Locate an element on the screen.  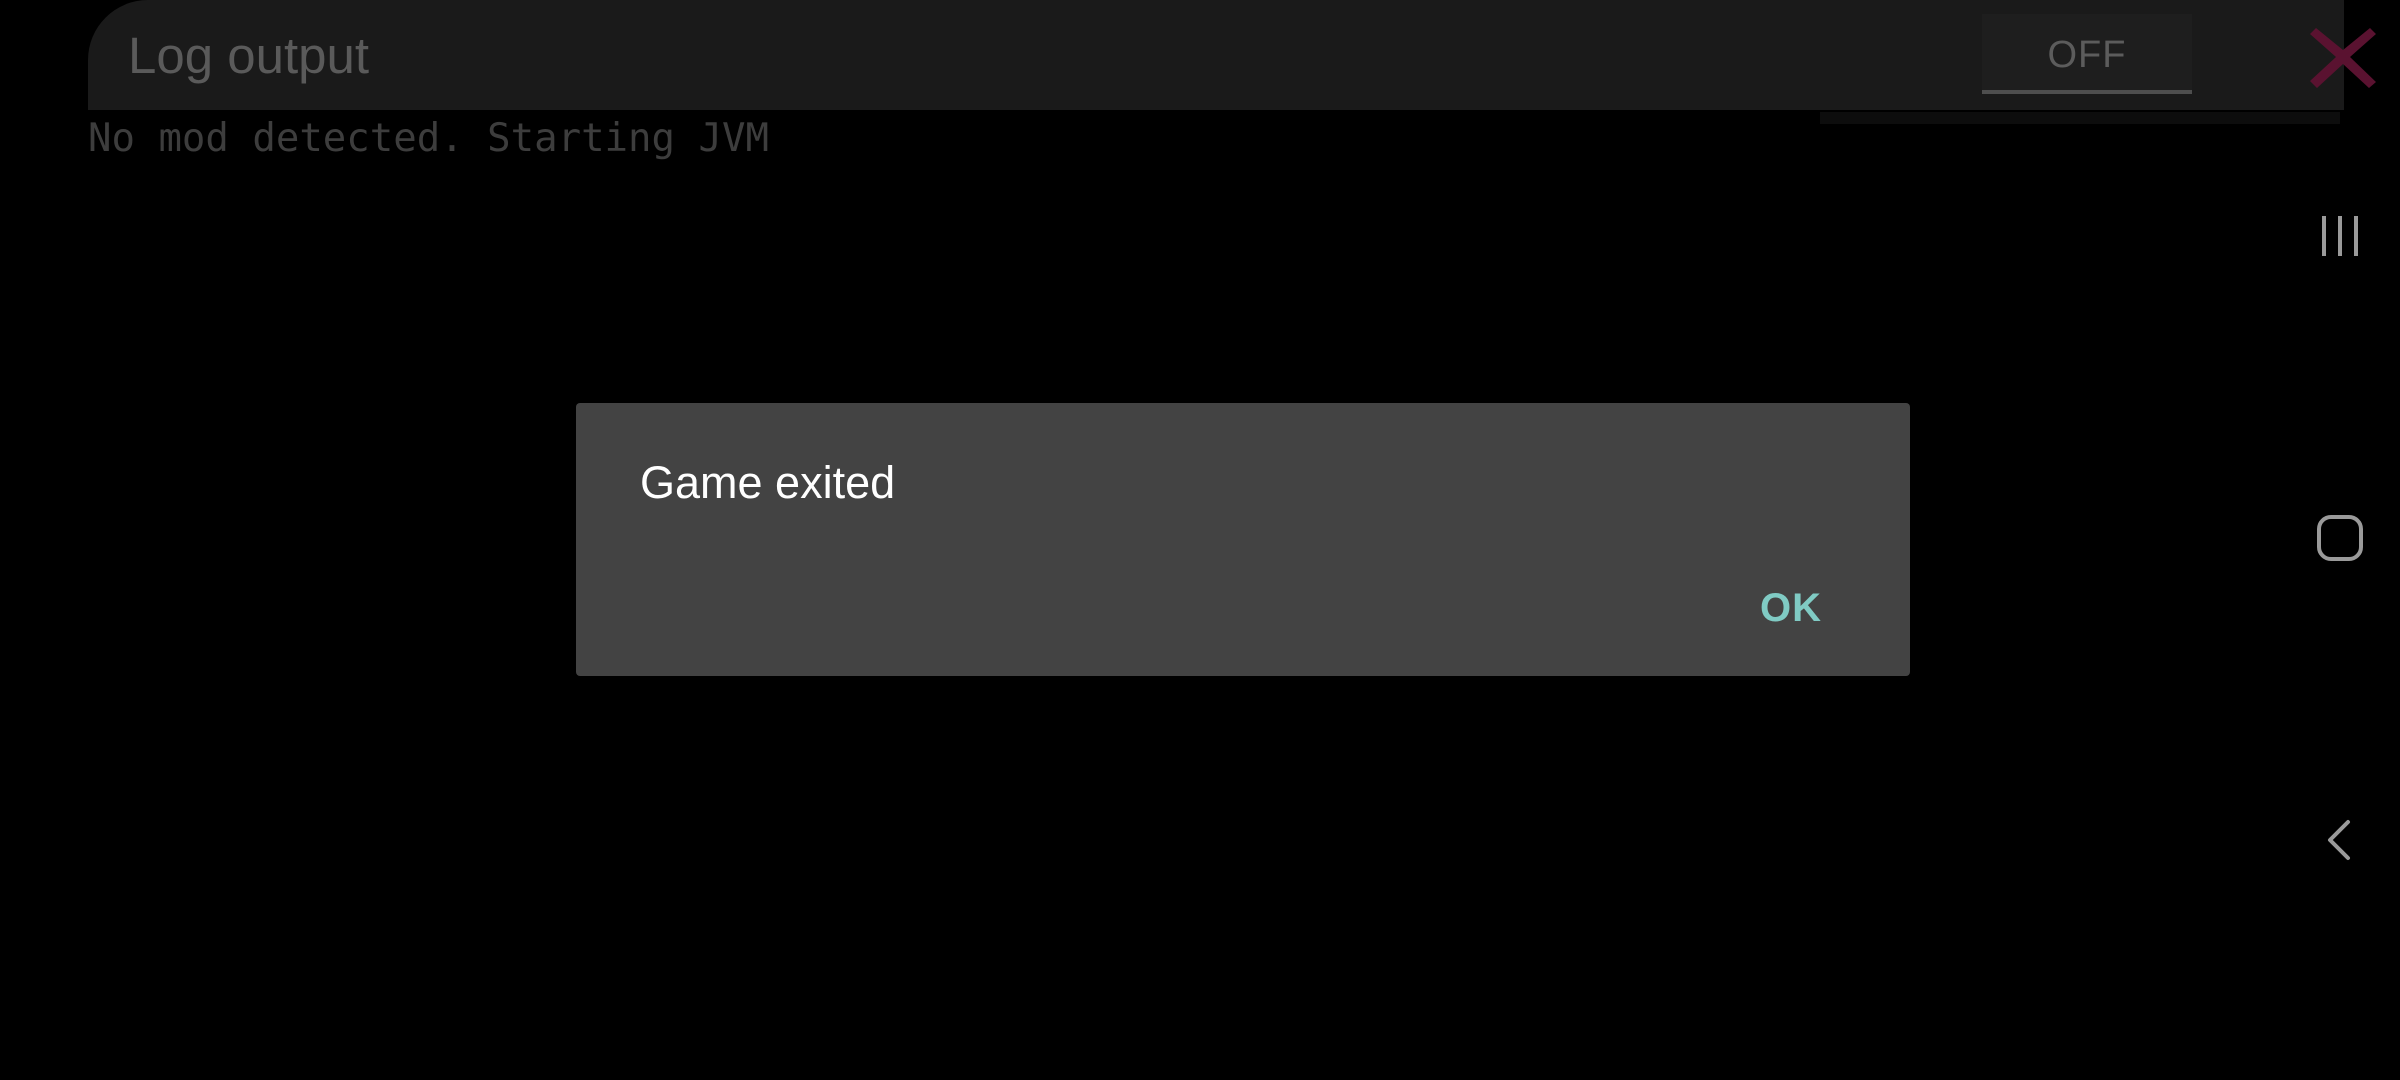
home-button is located at coordinates (2340, 538).